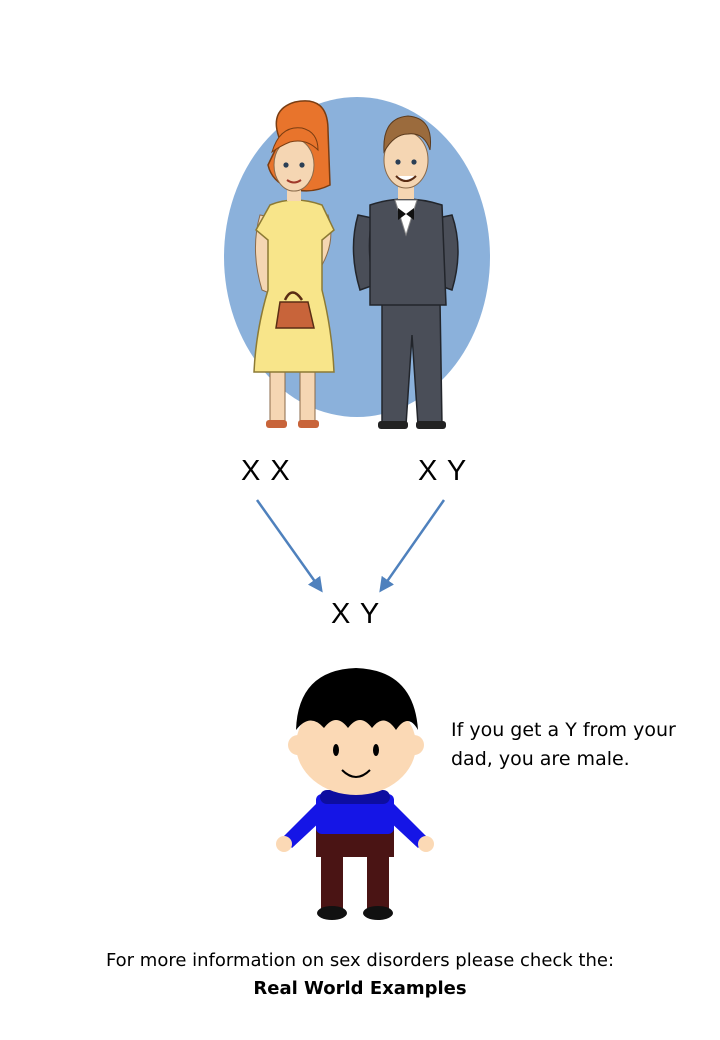  Describe the element at coordinates (412, 546) in the screenshot. I see `arrow-from-father` at that location.